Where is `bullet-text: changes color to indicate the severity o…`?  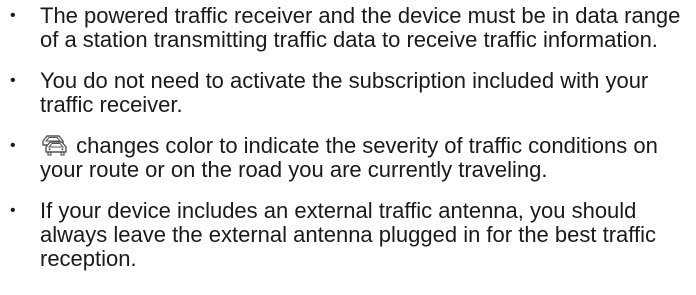 bullet-text: changes color to indicate the severity o… is located at coordinates (349, 157).